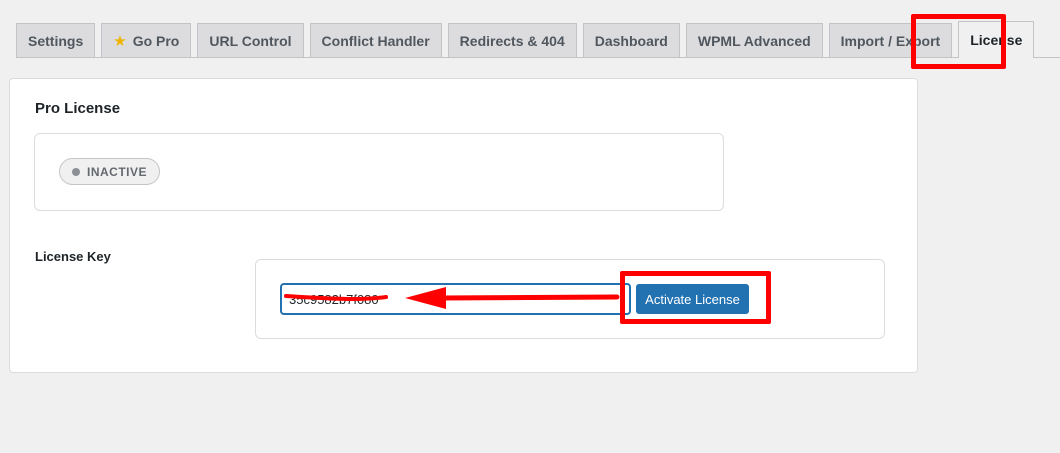 The image size is (1060, 453). I want to click on tab-label: License, so click(996, 40).